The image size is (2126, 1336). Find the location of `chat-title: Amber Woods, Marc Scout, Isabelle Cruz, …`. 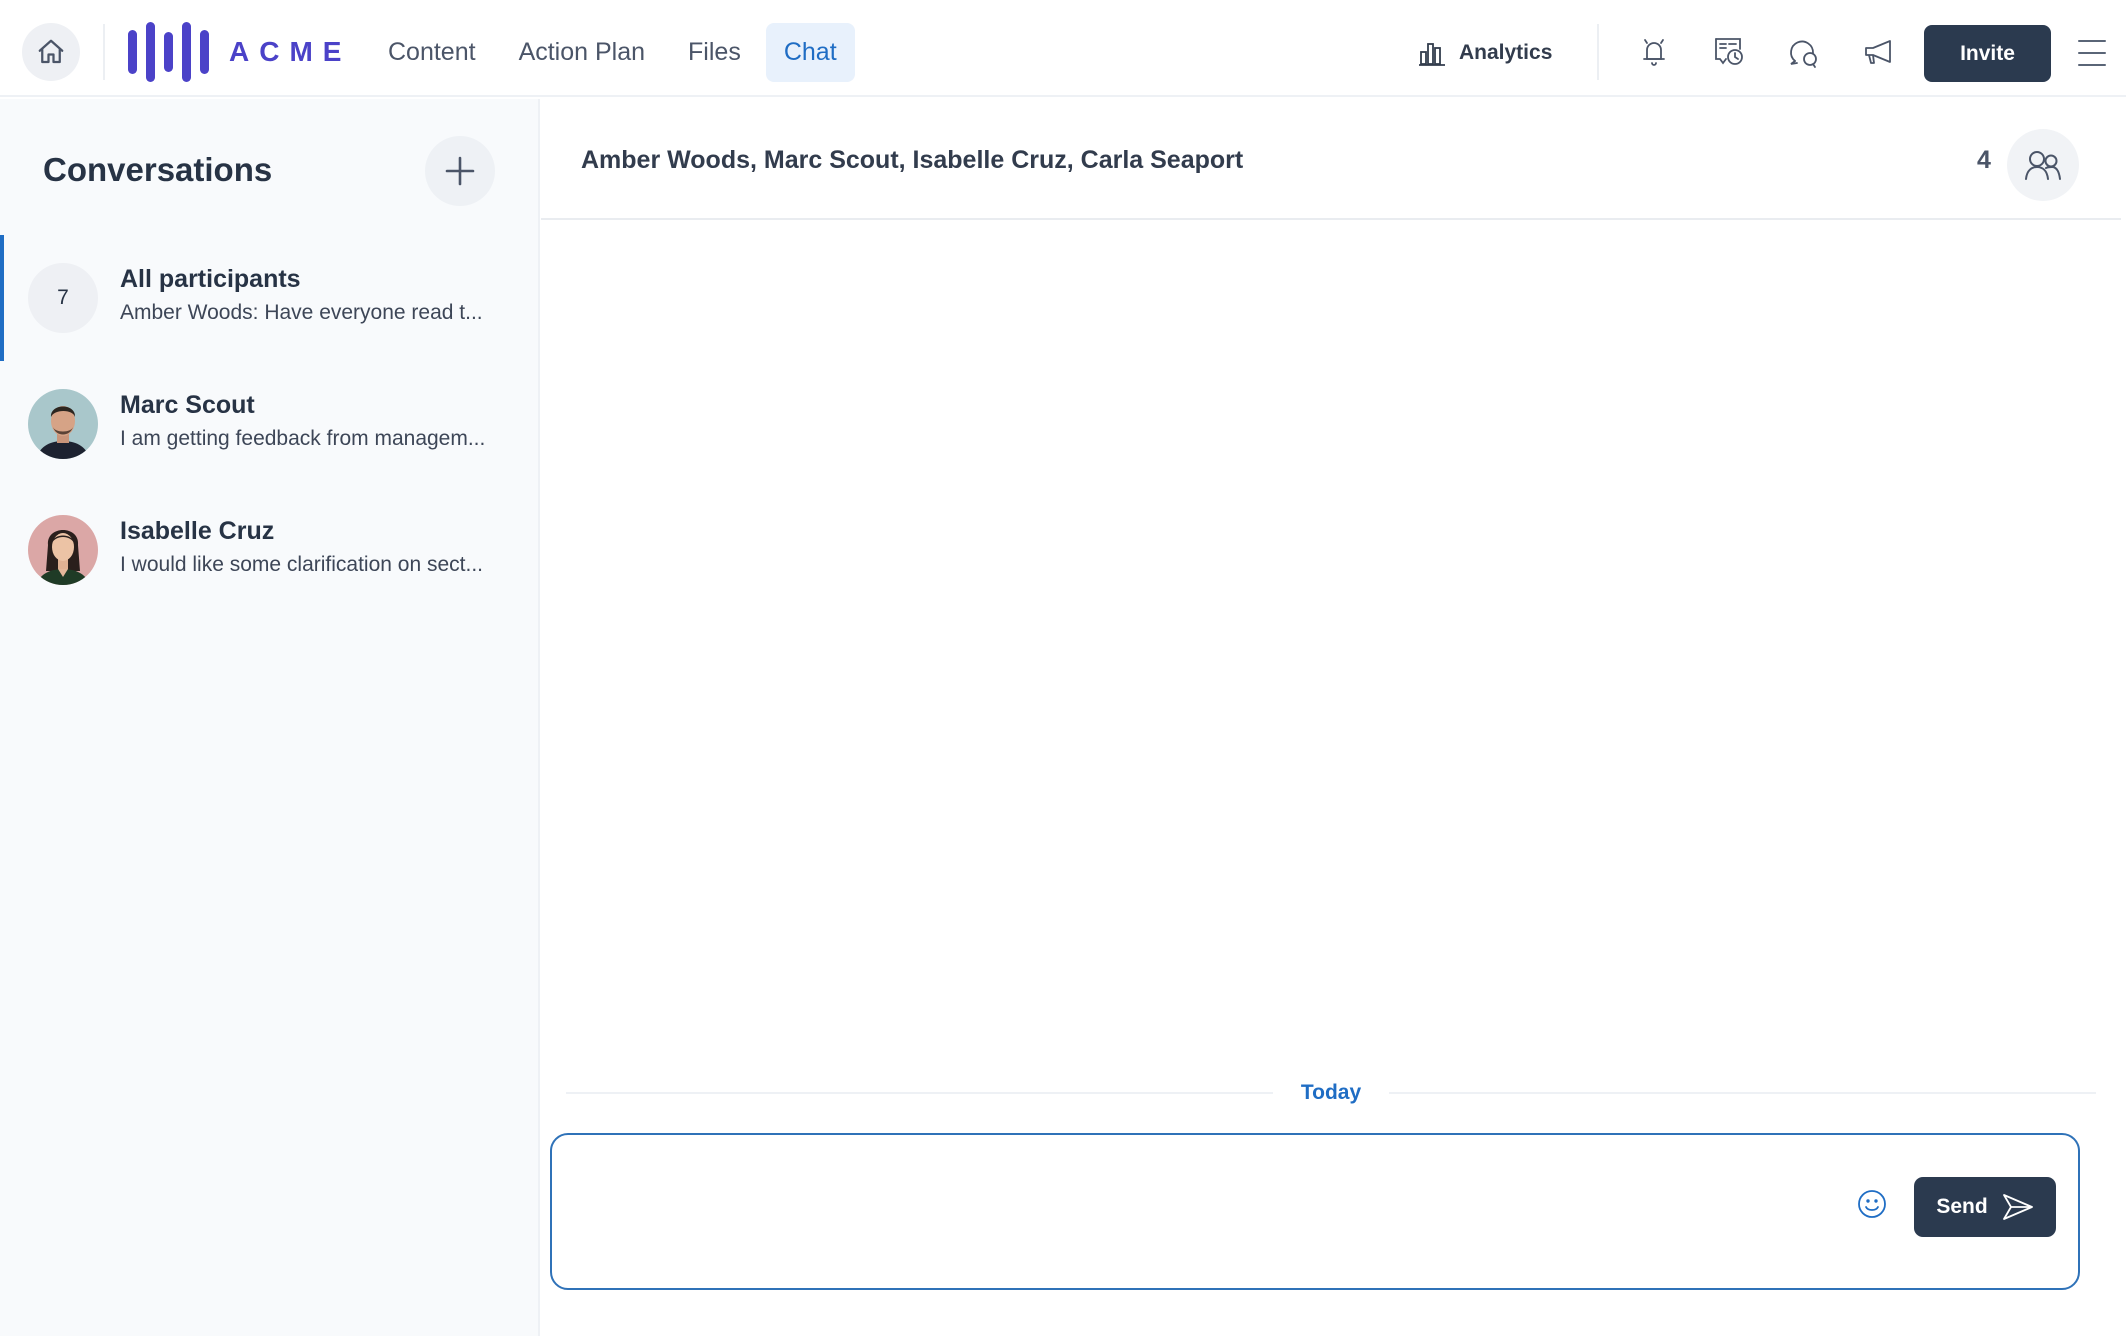

chat-title: Amber Woods, Marc Scout, Isabelle Cruz, … is located at coordinates (912, 160).